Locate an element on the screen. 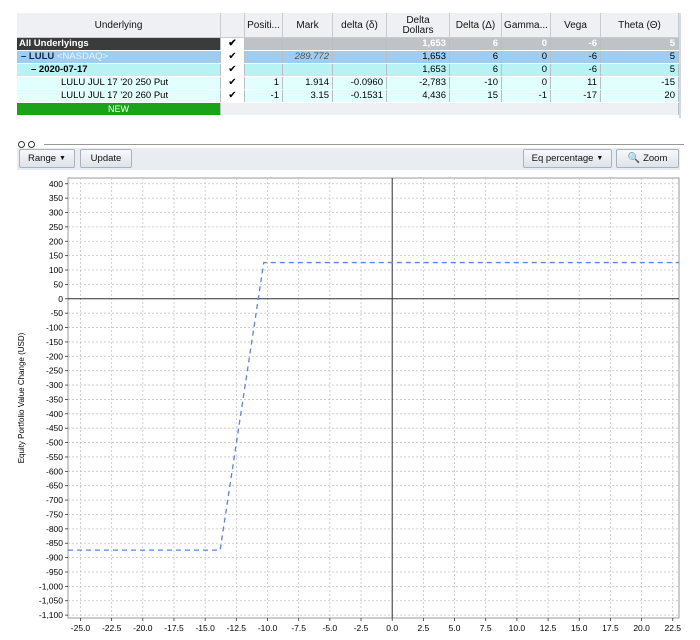 Image resolution: width=700 pixels, height=640 pixels. row-all-underlyings: All Underlyings ✔ 1,653 6 0 -6 5 is located at coordinates (348, 44).